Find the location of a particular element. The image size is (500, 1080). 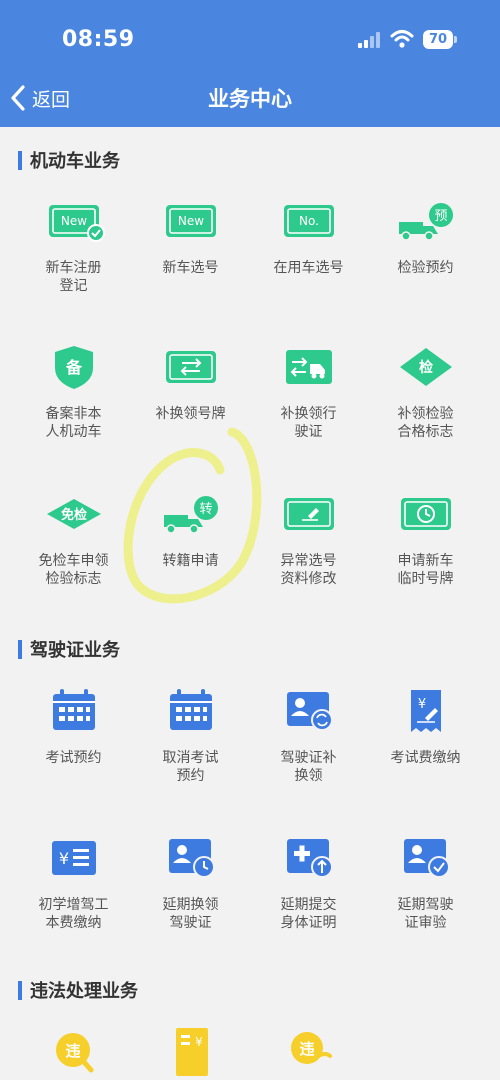

tile-cancel-exam-booking: 取消考试 预约 is located at coordinates (190, 735).